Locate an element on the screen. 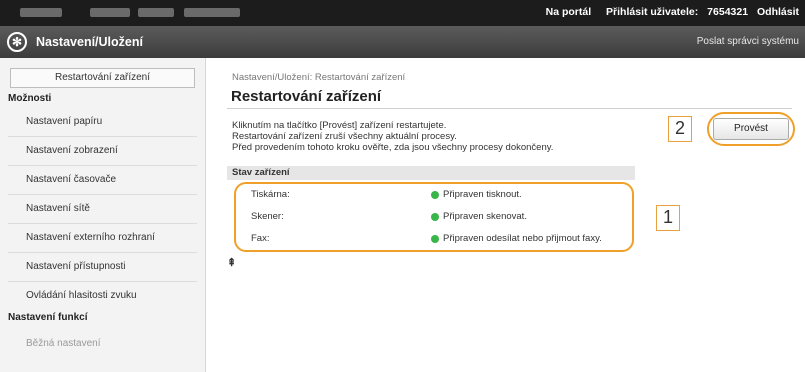  sidebar-restart-link: Restartování zařízení is located at coordinates (102, 78).